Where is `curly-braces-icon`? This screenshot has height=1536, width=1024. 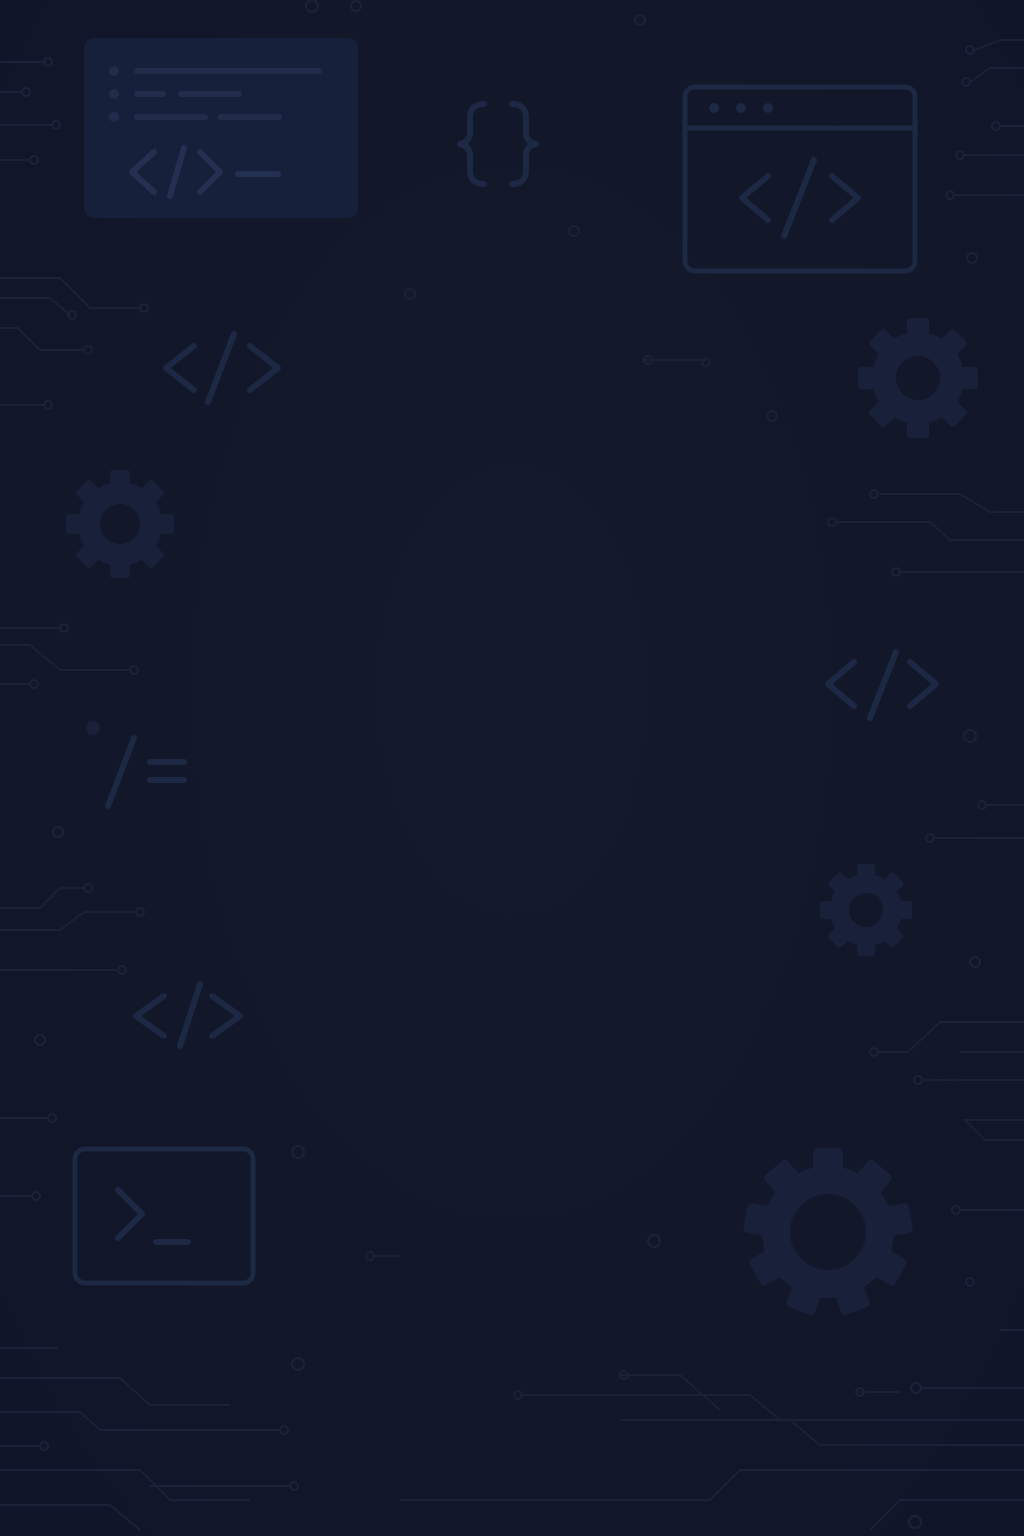
curly-braces-icon is located at coordinates (498, 144).